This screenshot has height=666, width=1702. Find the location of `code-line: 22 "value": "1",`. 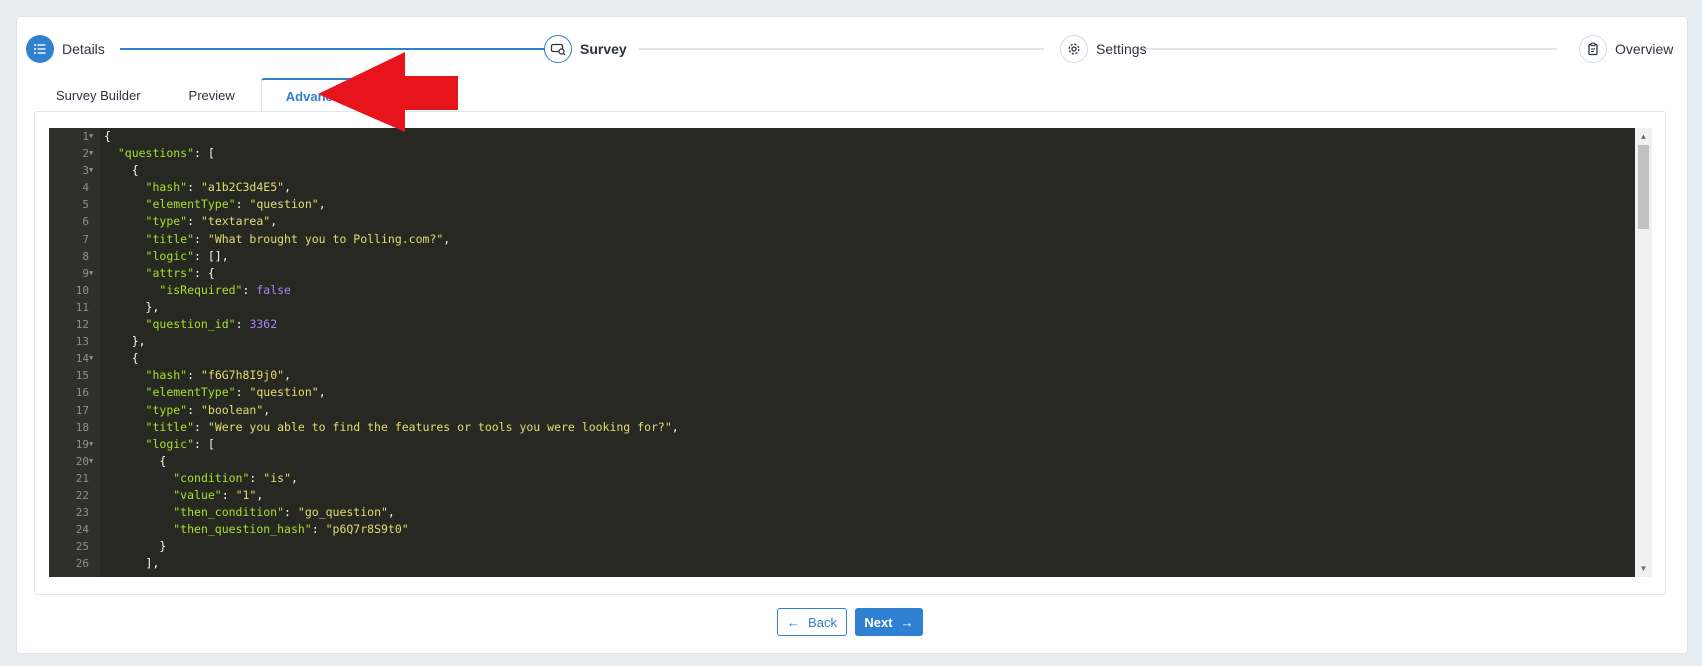

code-line: 22 "value": "1", is located at coordinates (855, 495).